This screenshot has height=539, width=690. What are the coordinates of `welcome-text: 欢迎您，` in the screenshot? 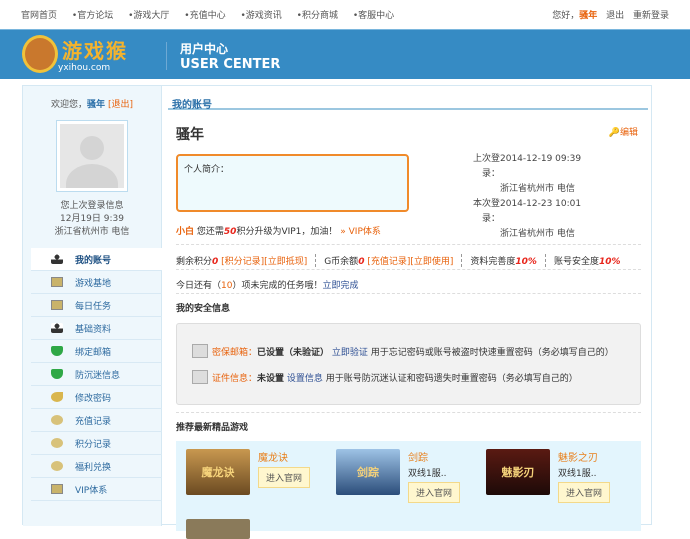 It's located at (69, 105).